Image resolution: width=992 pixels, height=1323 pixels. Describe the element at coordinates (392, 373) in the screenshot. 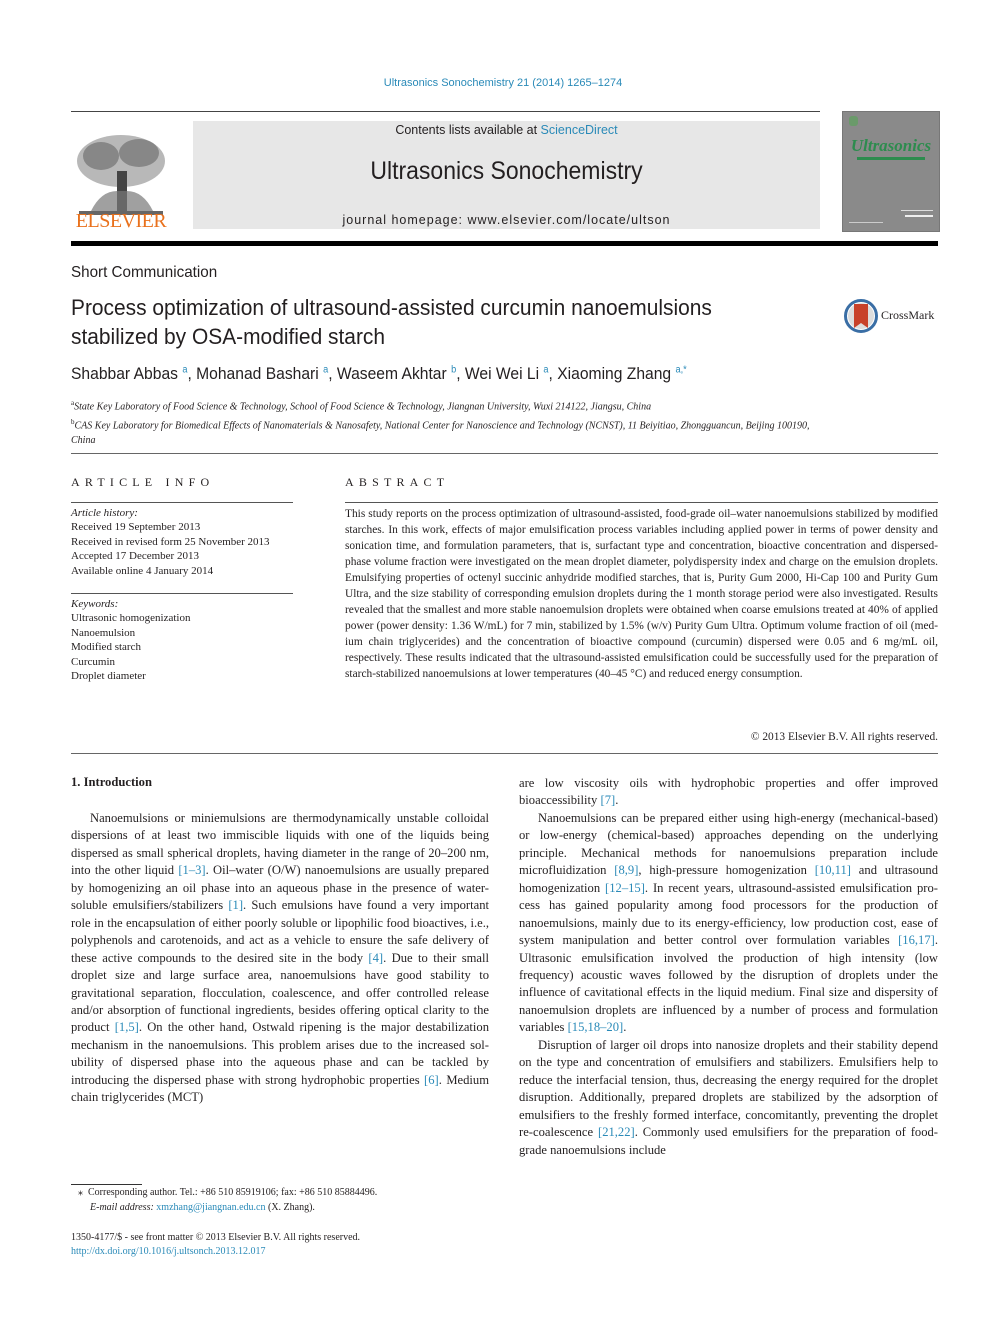

I see `author-name: Waseem Akhtar` at that location.